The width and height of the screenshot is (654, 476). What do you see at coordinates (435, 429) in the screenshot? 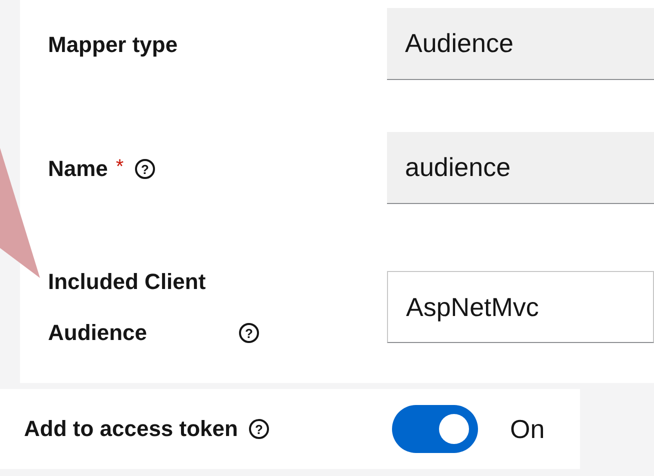
I see `toggle-switch` at bounding box center [435, 429].